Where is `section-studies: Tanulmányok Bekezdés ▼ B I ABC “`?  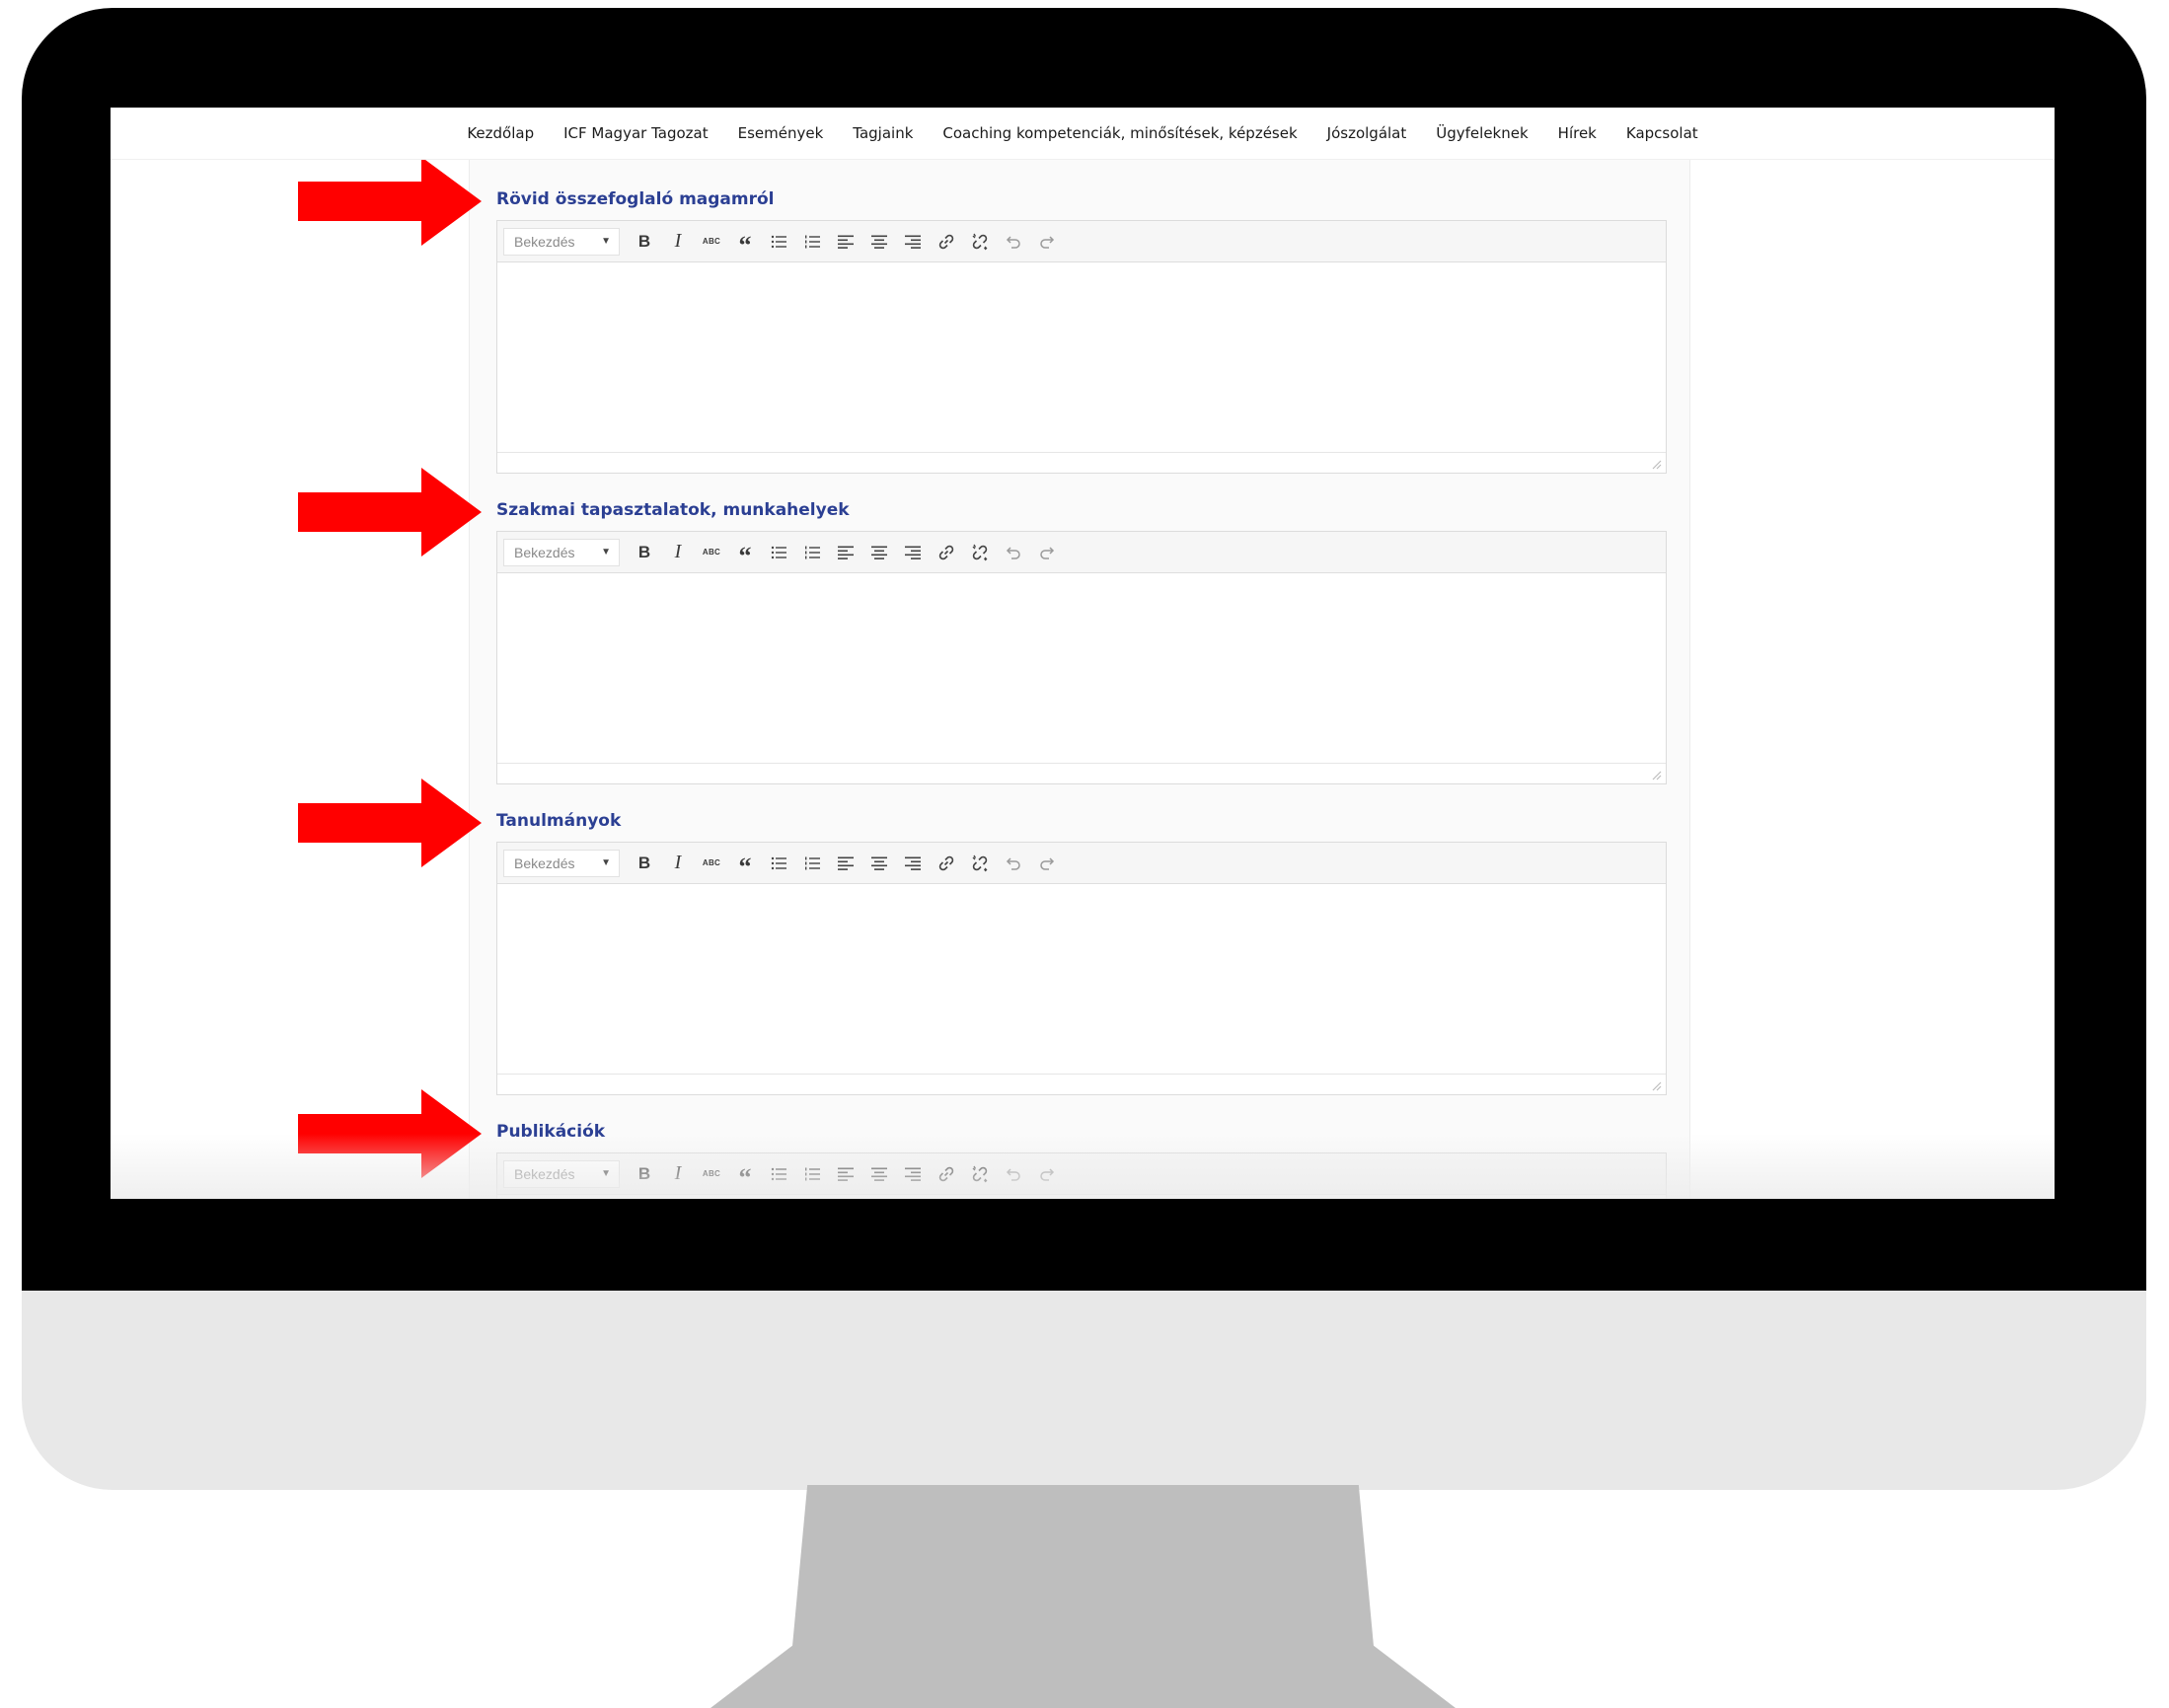 section-studies: Tanulmányok Bekezdés ▼ B I ABC “ is located at coordinates (1081, 951).